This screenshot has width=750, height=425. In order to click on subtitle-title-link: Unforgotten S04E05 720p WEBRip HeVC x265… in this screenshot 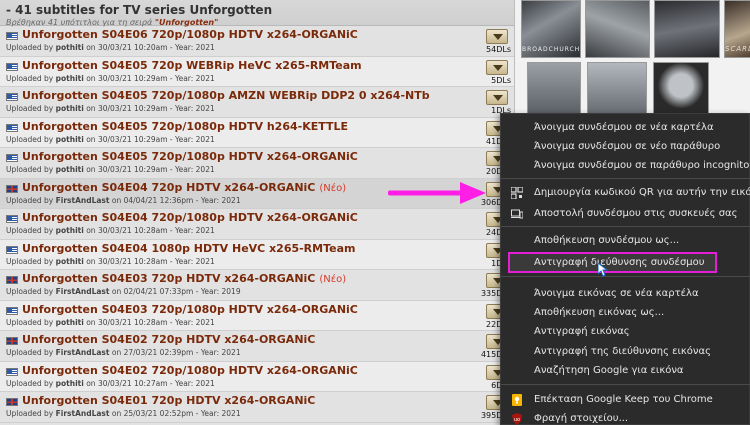, I will do `click(194, 65)`.